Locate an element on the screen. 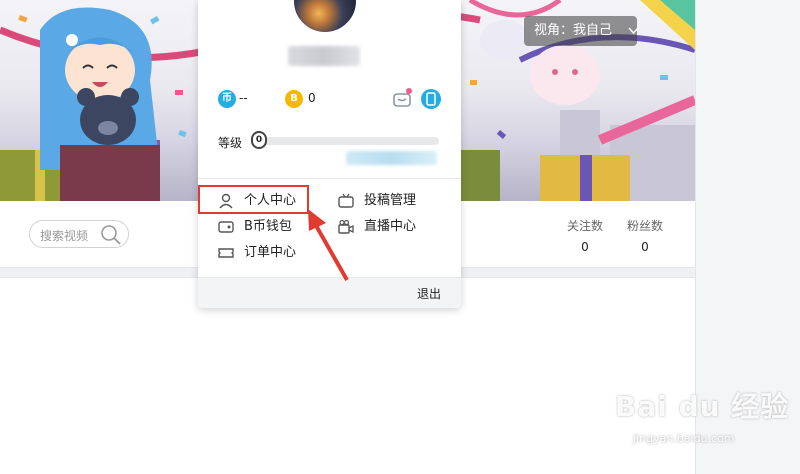 The height and width of the screenshot is (474, 800). fans-count: 0 is located at coordinates (645, 247).